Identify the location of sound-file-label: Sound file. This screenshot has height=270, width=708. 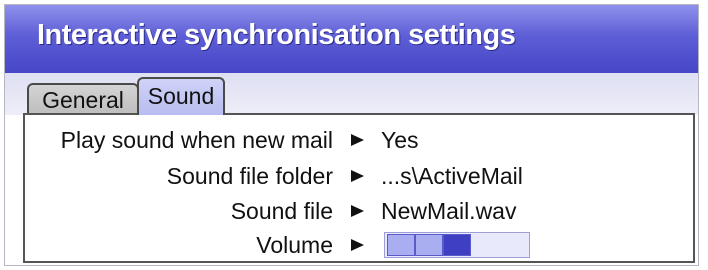
(281, 211).